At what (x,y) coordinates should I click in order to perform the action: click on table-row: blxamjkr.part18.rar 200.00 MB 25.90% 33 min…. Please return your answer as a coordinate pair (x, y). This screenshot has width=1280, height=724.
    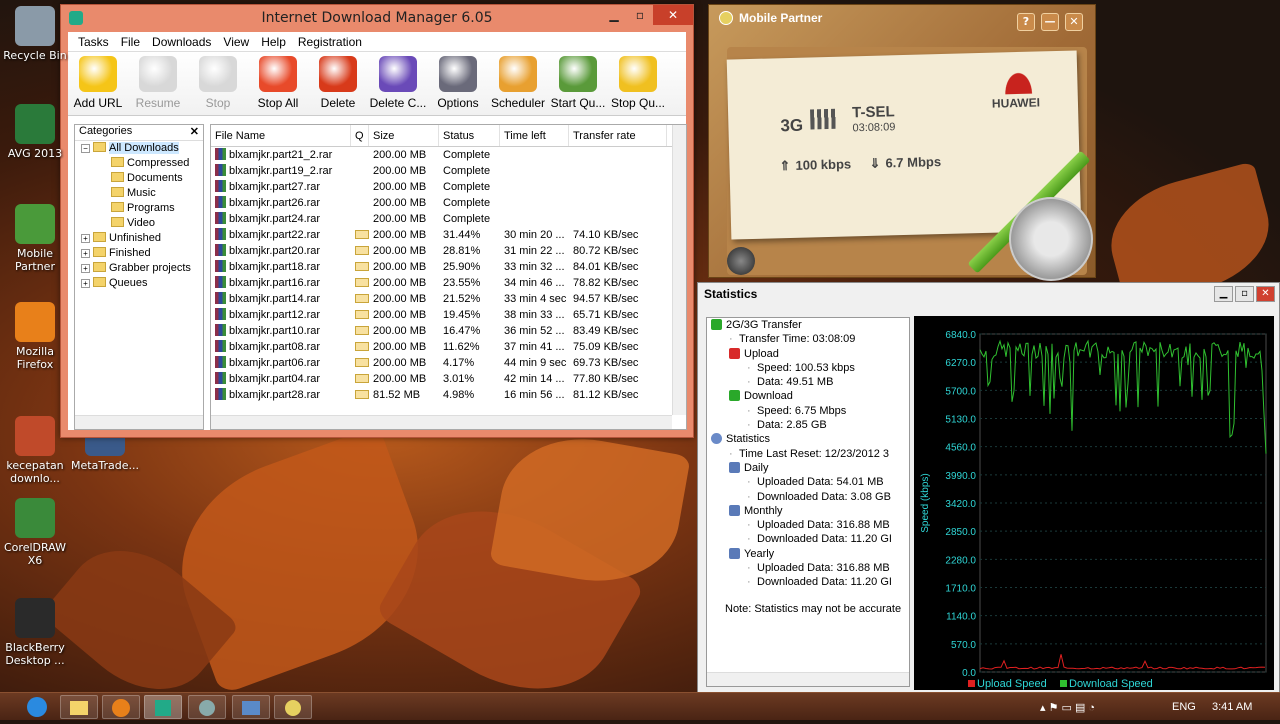
    Looking at the image, I should click on (448, 267).